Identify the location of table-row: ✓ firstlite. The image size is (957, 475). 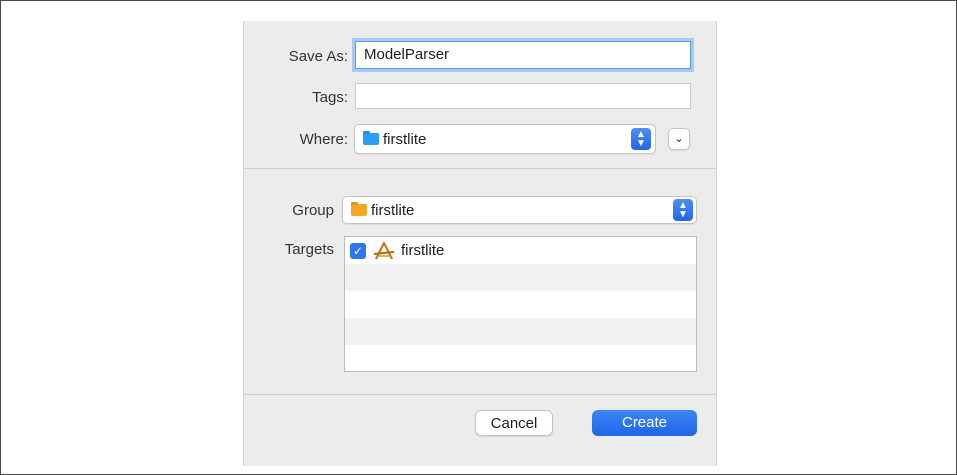
(520, 250).